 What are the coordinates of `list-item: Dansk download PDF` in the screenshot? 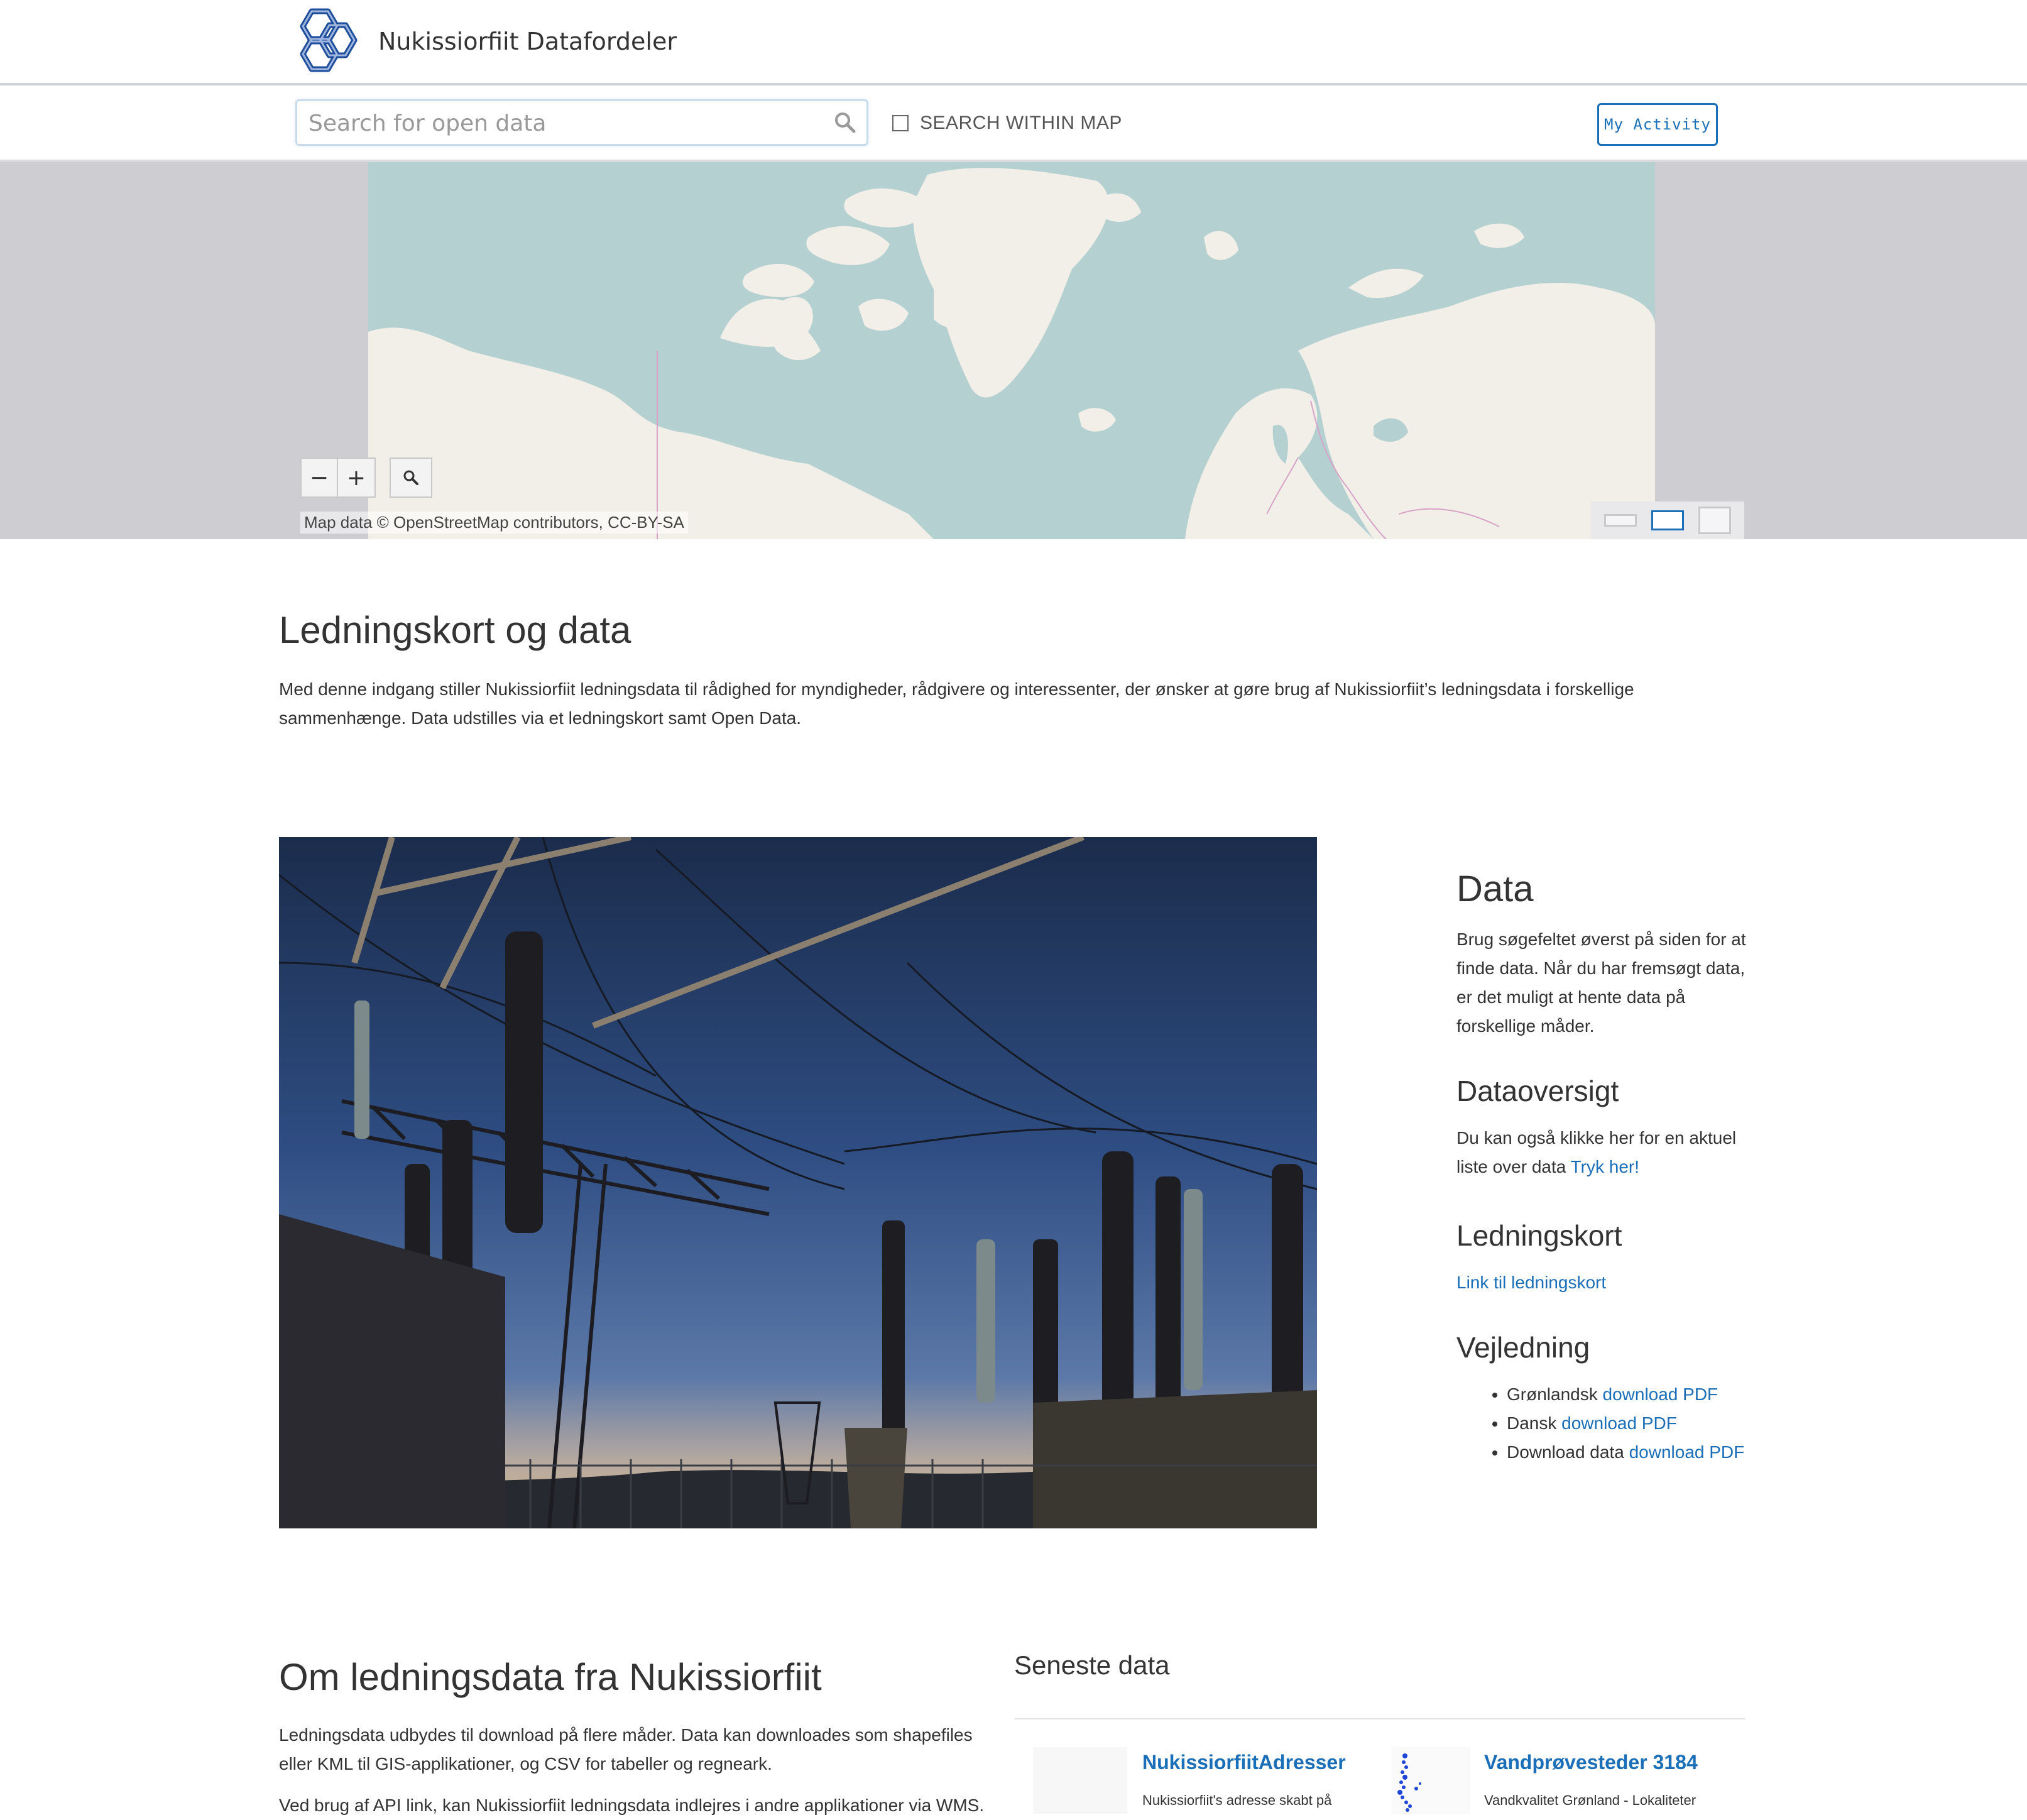 It's located at (1630, 1423).